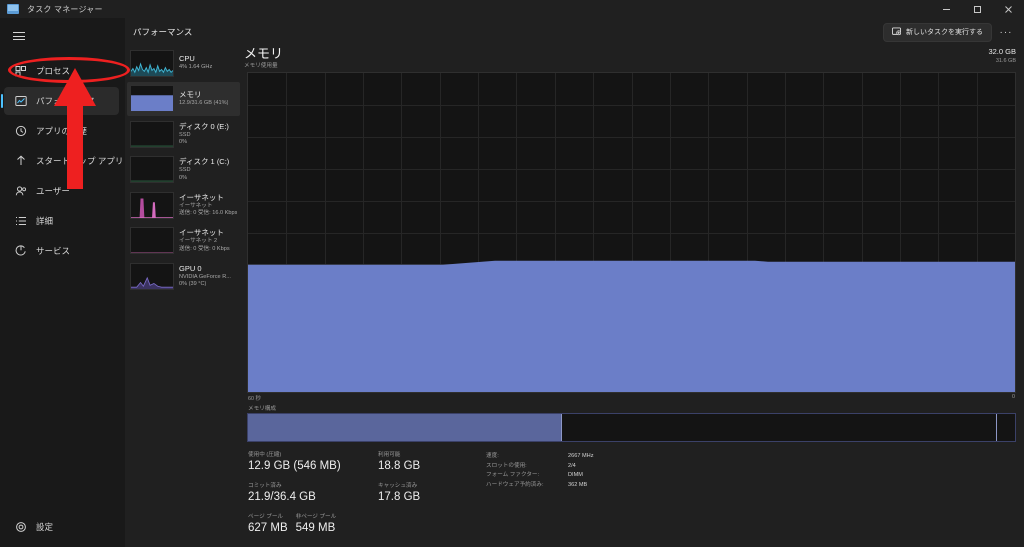 The height and width of the screenshot is (547, 1024). I want to click on detail-header: メモリ メモリ使用量 32.0 GB 31.6 GB, so click(631, 59).